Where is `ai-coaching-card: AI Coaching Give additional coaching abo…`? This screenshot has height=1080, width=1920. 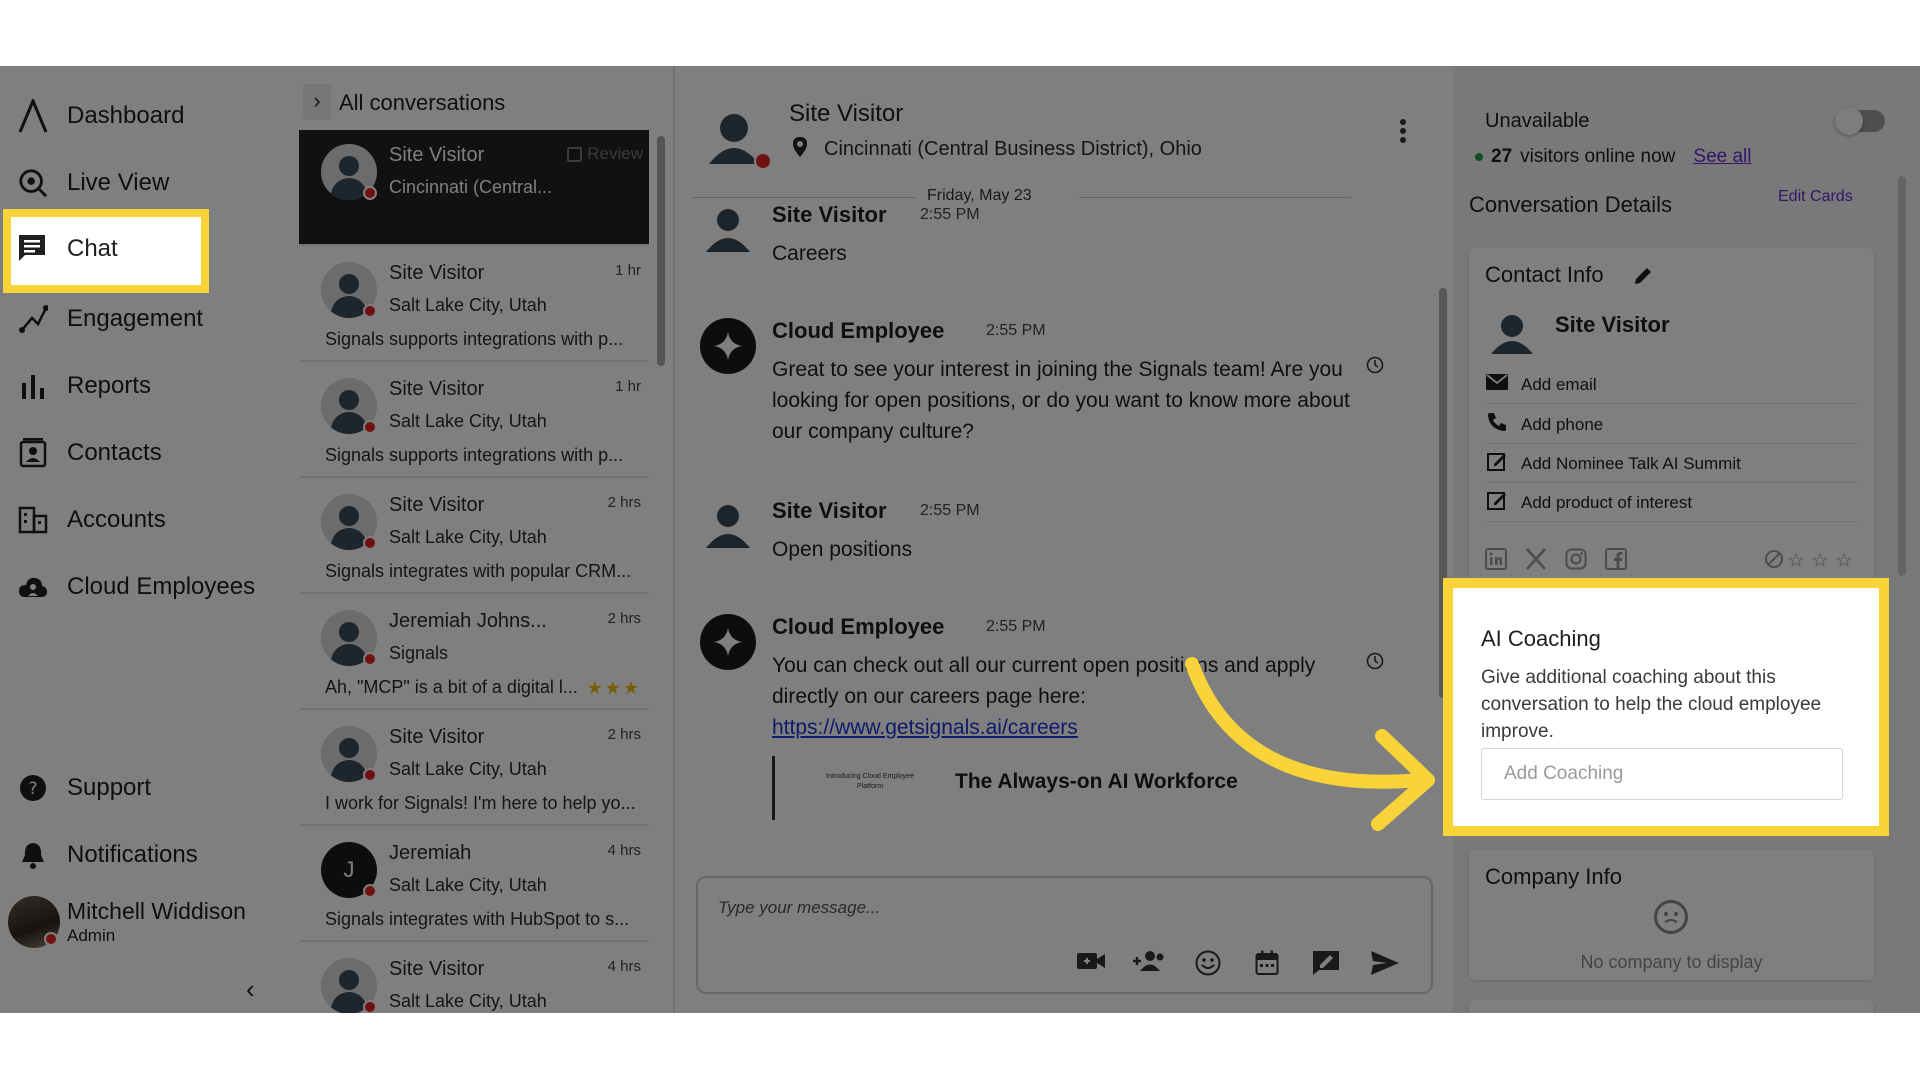
ai-coaching-card: AI Coaching Give additional coaching abo… is located at coordinates (1666, 707).